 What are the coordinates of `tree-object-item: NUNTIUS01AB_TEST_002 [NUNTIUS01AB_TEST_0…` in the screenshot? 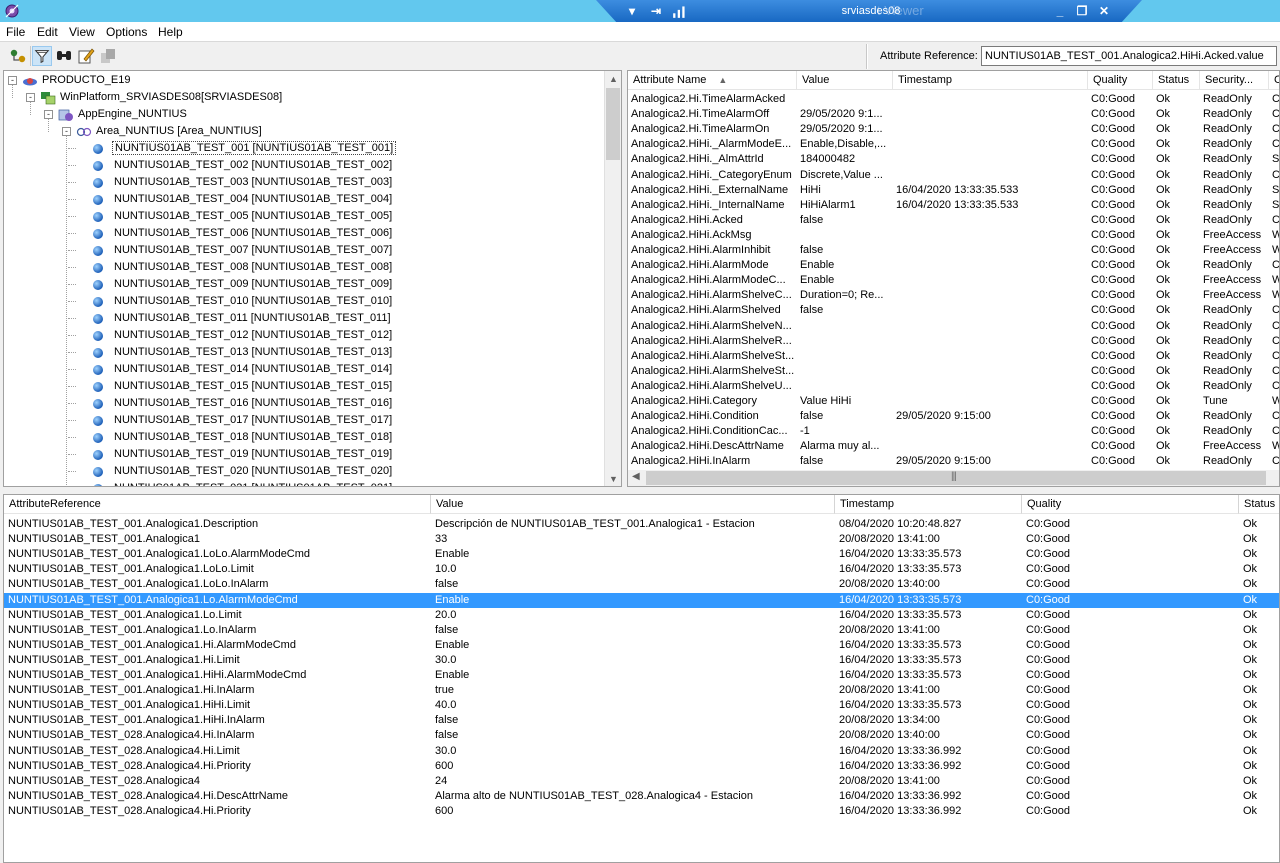 It's located at (253, 165).